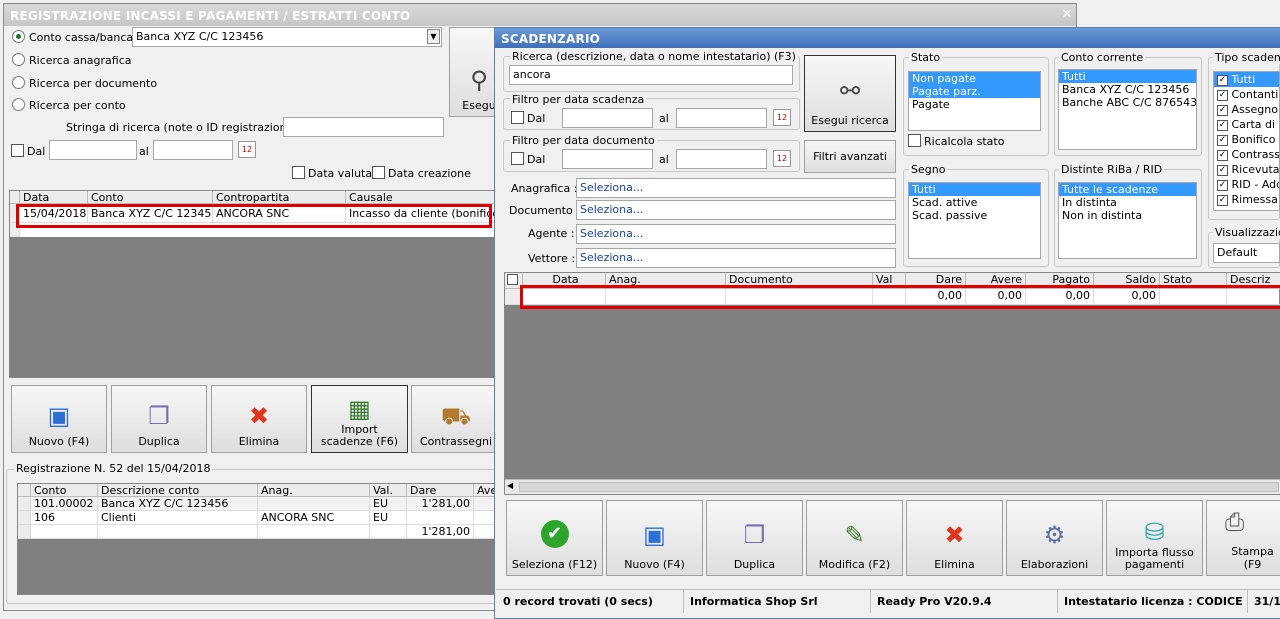 This screenshot has height=619, width=1280. I want to click on documento-dal-input, so click(607, 159).